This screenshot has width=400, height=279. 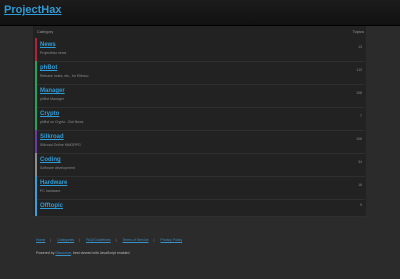 I want to click on category-title-link: Manager, so click(x=52, y=91).